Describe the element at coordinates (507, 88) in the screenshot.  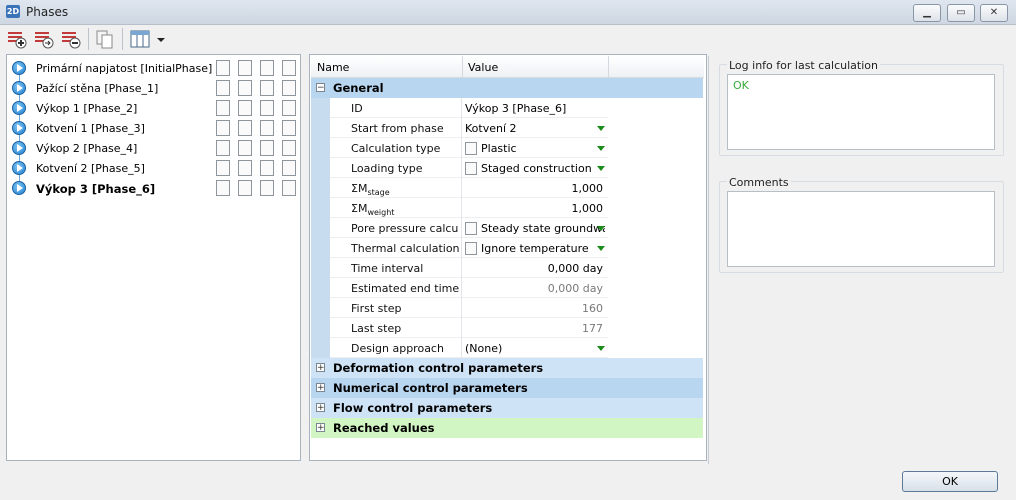
I see `category-general: − General` at that location.